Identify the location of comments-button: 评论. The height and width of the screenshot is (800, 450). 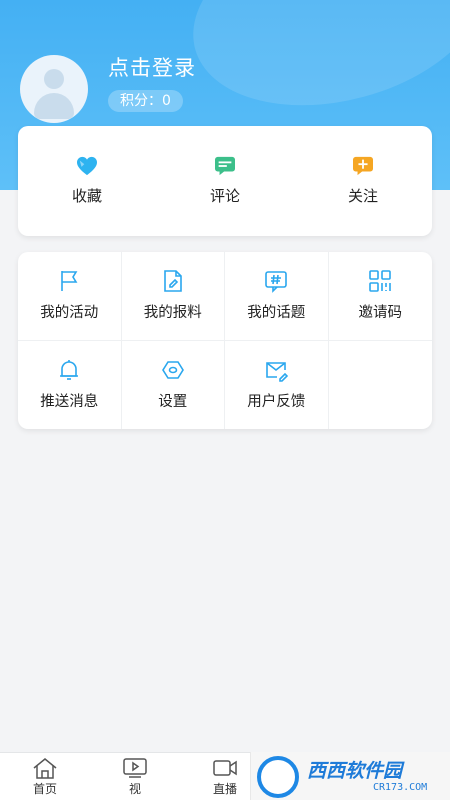
(225, 181).